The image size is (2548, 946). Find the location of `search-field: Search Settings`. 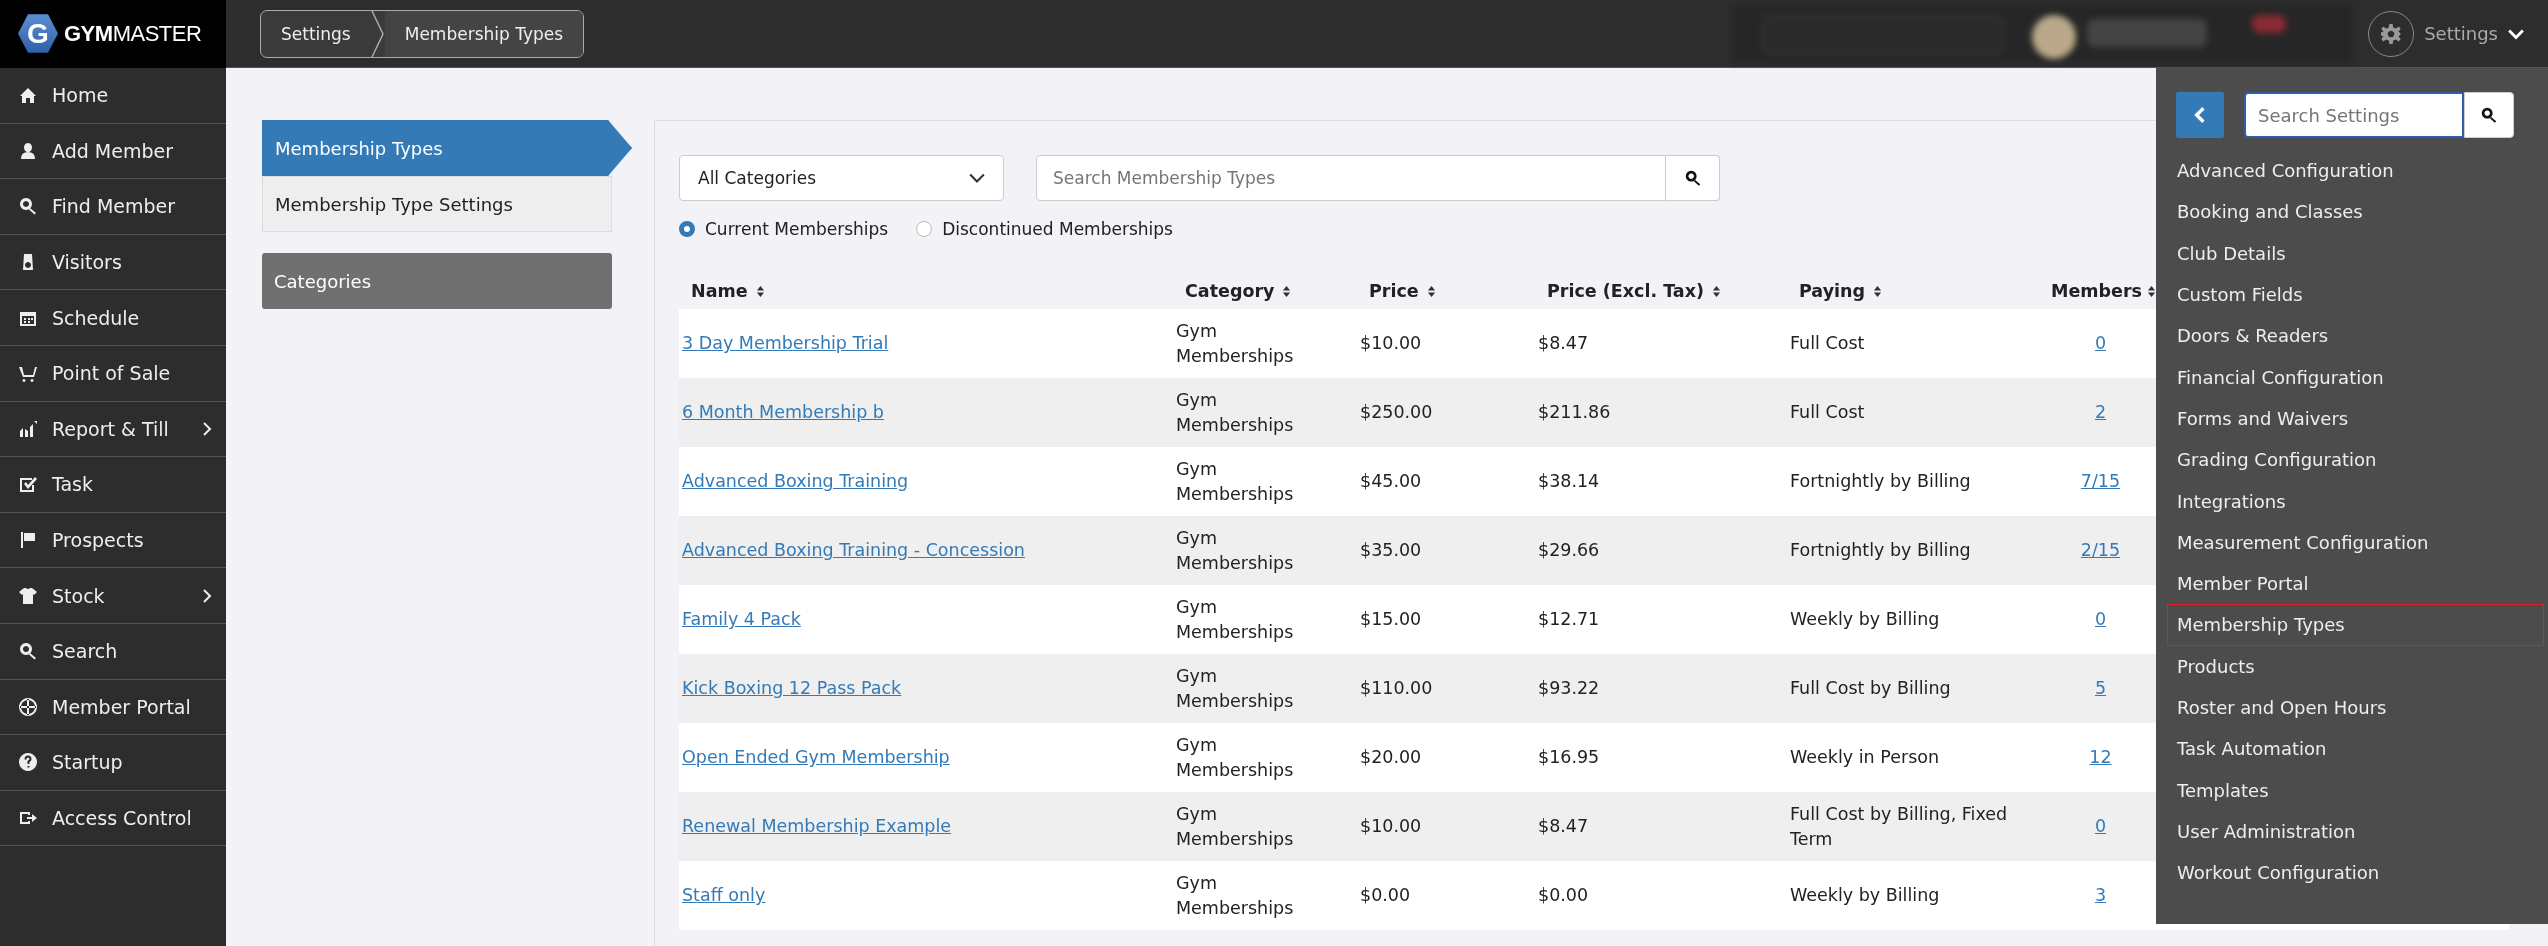

search-field: Search Settings is located at coordinates (2354, 115).